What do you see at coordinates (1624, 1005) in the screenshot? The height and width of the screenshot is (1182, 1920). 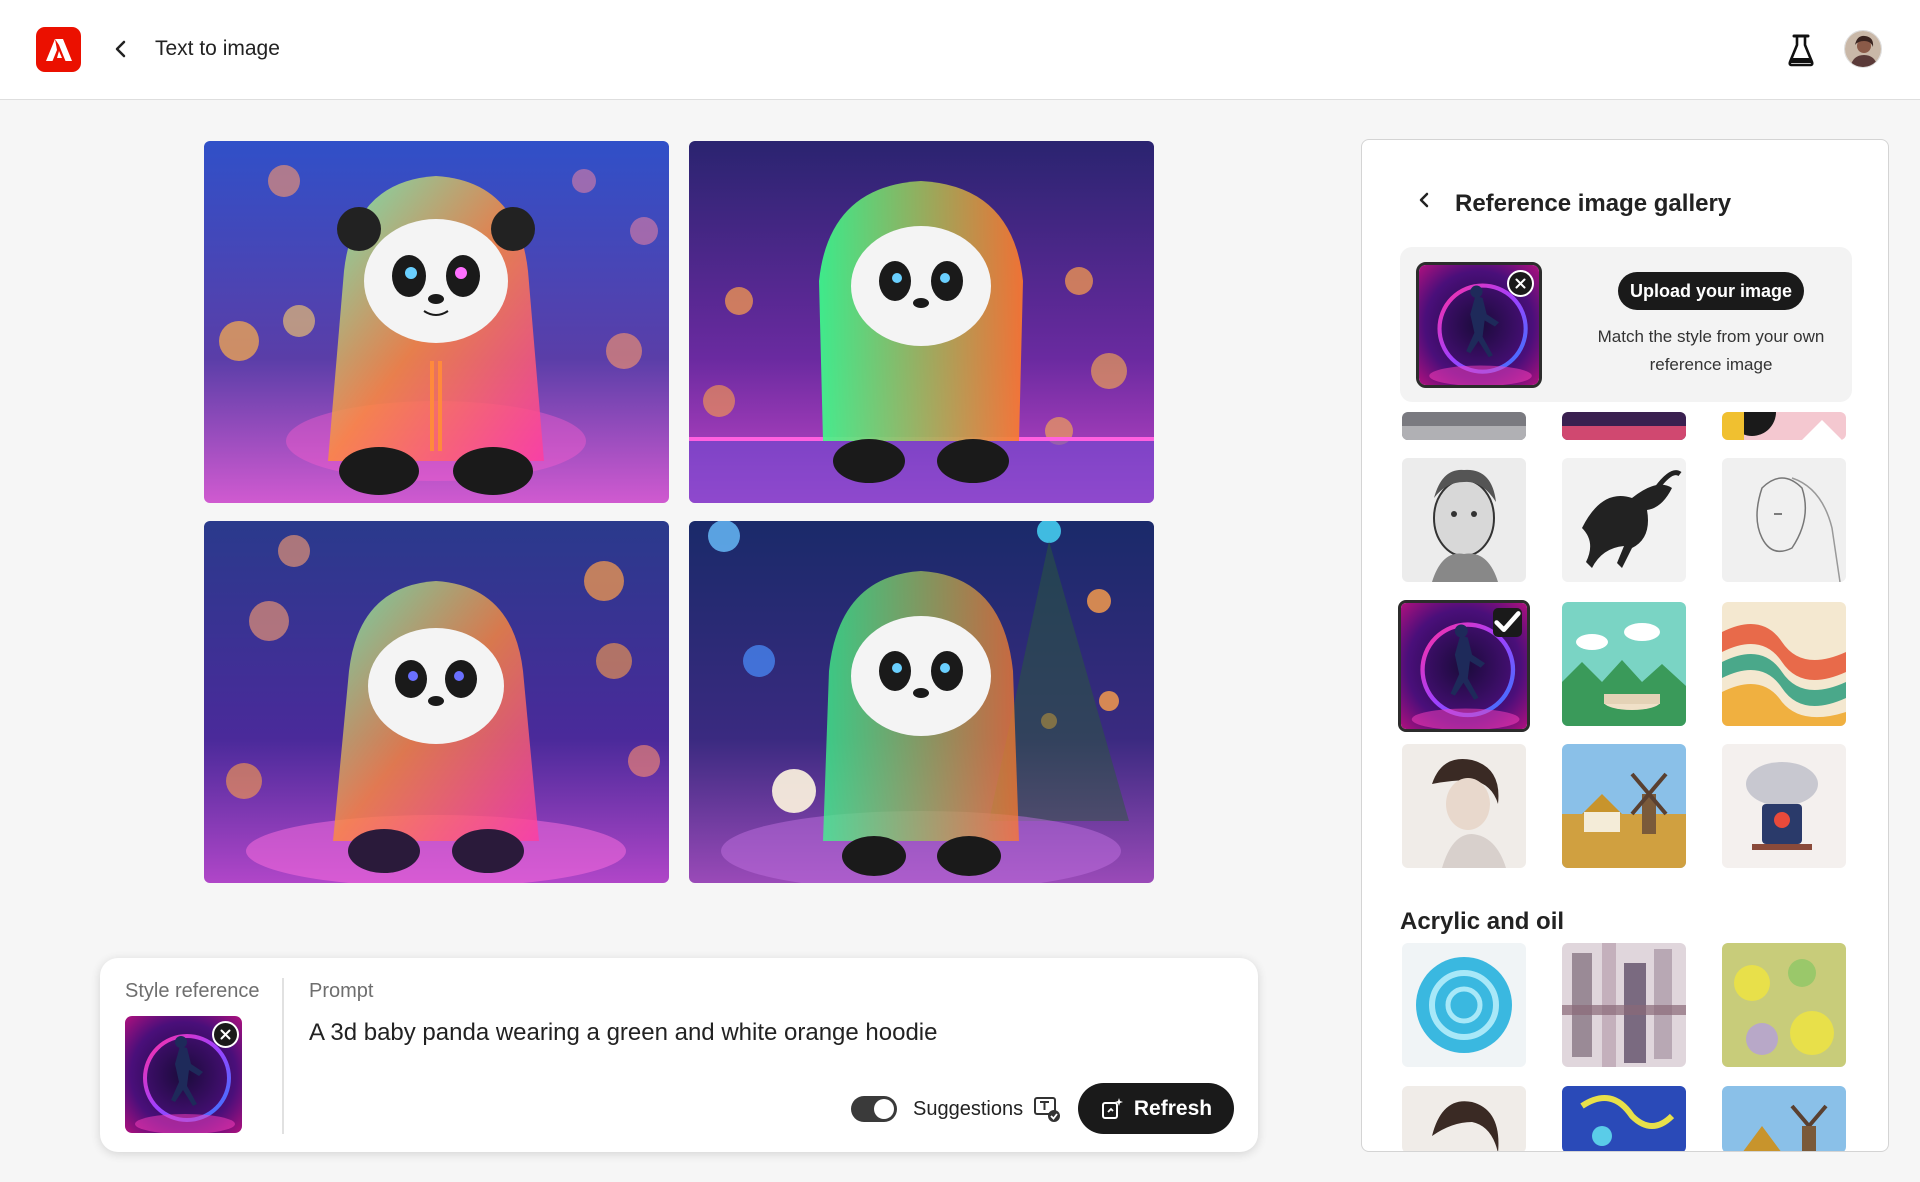 I see `gallery-thumb-abstract-street` at bounding box center [1624, 1005].